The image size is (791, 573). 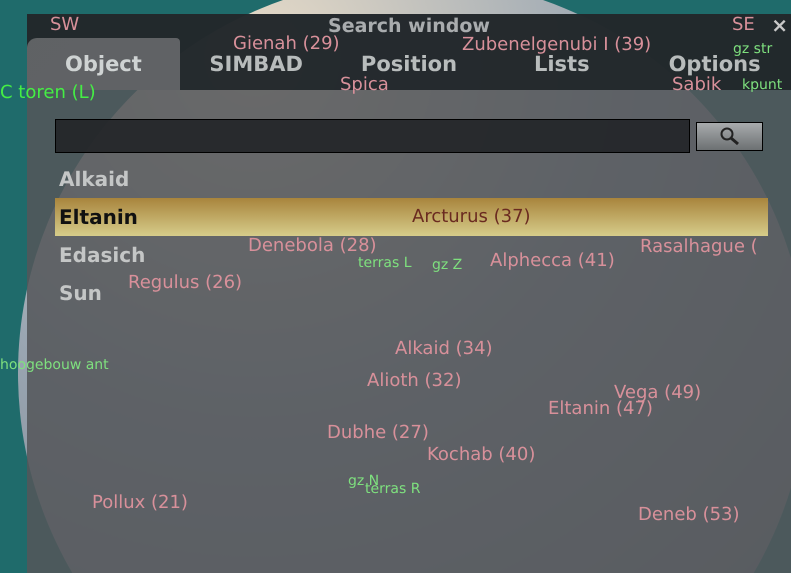 What do you see at coordinates (312, 246) in the screenshot?
I see `sky-label: Denebola (28)` at bounding box center [312, 246].